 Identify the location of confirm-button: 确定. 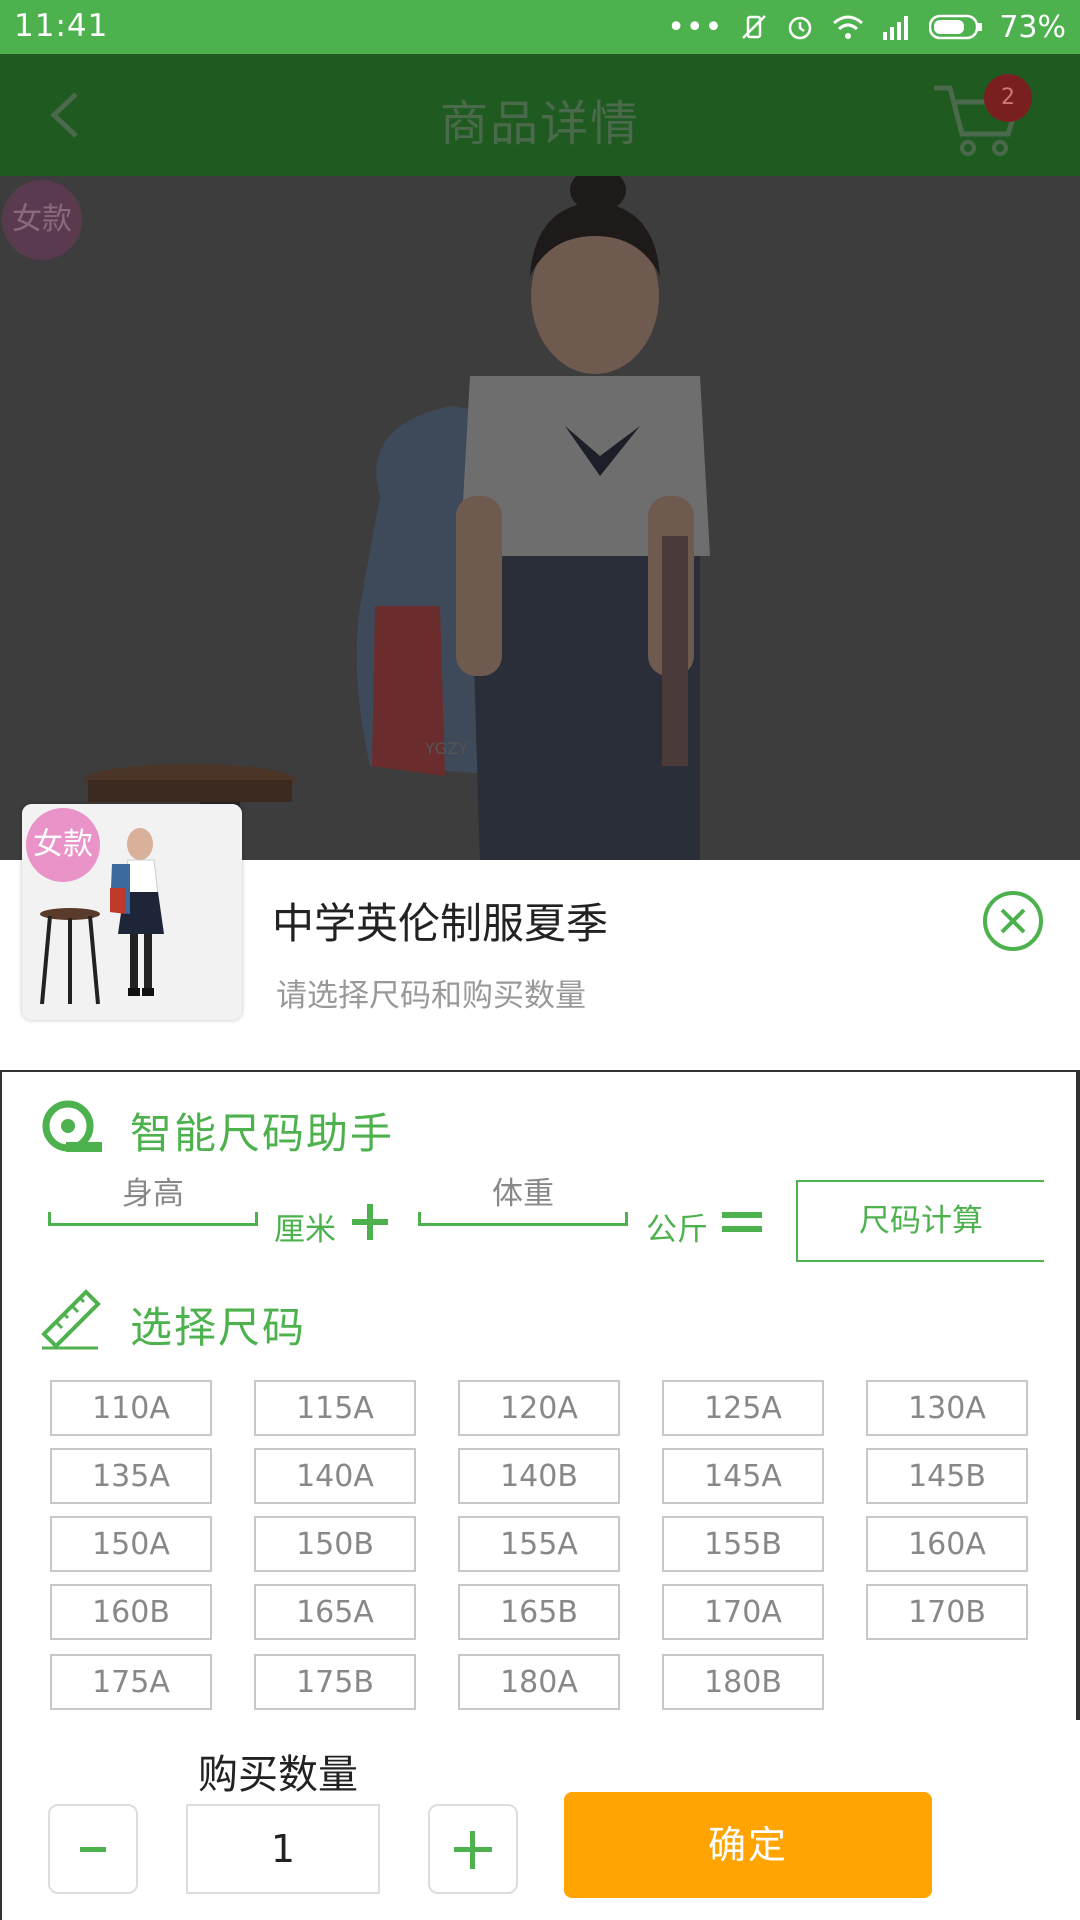
(748, 1845).